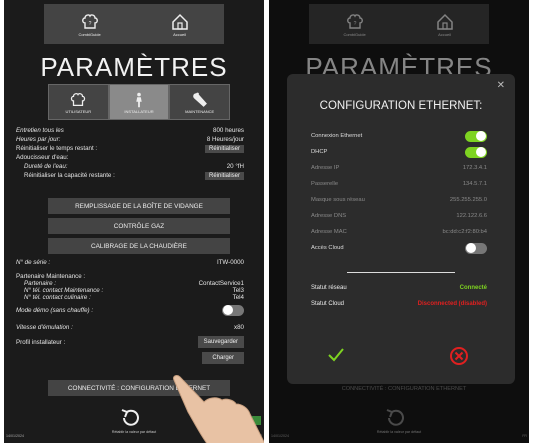 This screenshot has width=533, height=443. Describe the element at coordinates (399, 232) in the screenshot. I see `ethernet-row: Adresse MAC bc:dd:c2:f2:80:b4` at that location.